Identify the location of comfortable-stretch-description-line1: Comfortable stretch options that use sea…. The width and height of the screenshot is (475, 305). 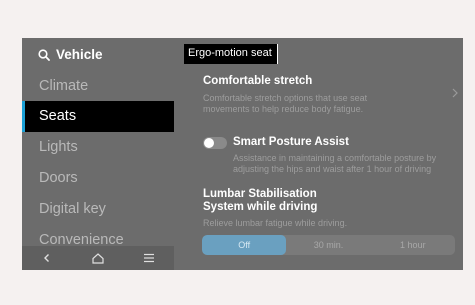
(285, 98).